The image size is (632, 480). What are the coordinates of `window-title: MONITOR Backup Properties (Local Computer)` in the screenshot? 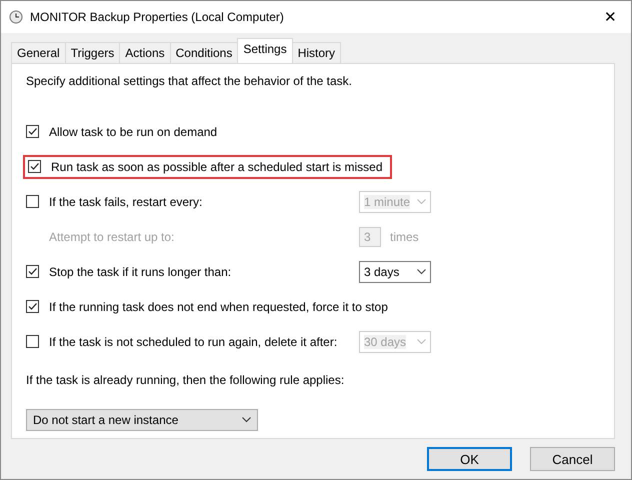 It's located at (157, 17).